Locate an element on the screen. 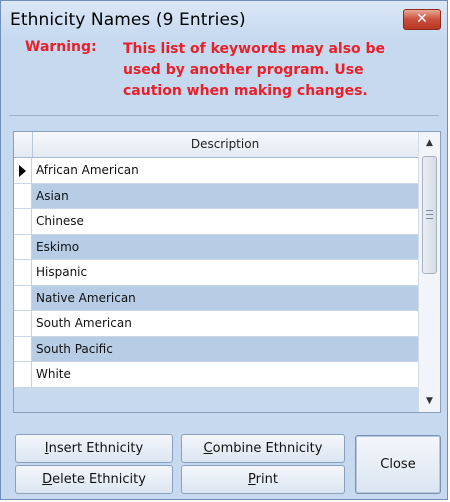 The image size is (450, 502). close-button: Close is located at coordinates (398, 464).